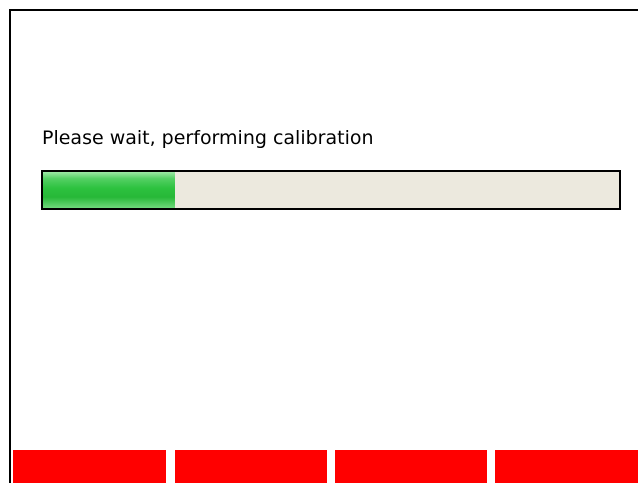  What do you see at coordinates (331, 190) in the screenshot?
I see `calibration-progress-bar` at bounding box center [331, 190].